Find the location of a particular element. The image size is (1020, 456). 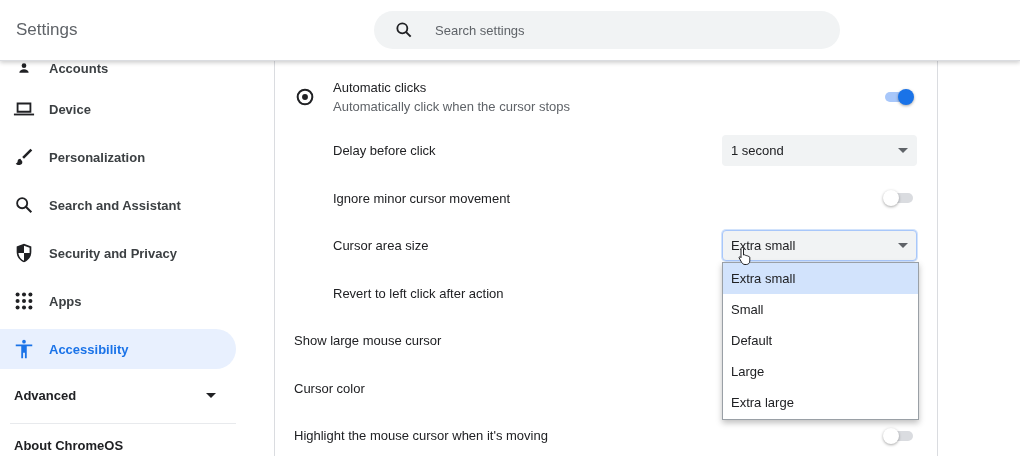

setting-label: Highlight the mouse cursor when it's moving is located at coordinates (421, 436).